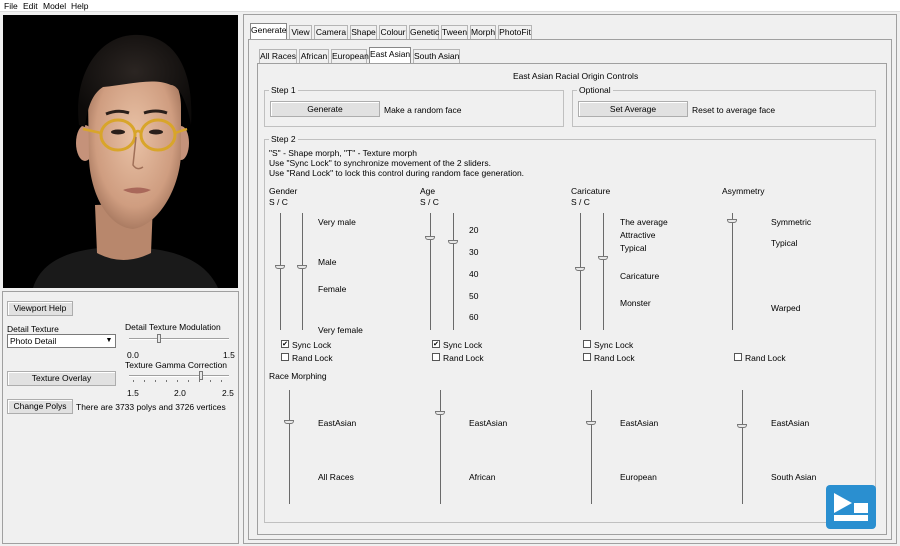 This screenshot has height=546, width=900. Describe the element at coordinates (327, 262) in the screenshot. I see `gender-label-male: Male` at that location.